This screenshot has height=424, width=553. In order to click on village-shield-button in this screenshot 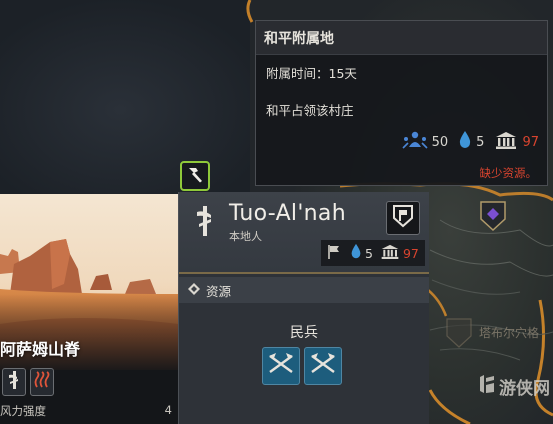, I will do `click(403, 218)`.